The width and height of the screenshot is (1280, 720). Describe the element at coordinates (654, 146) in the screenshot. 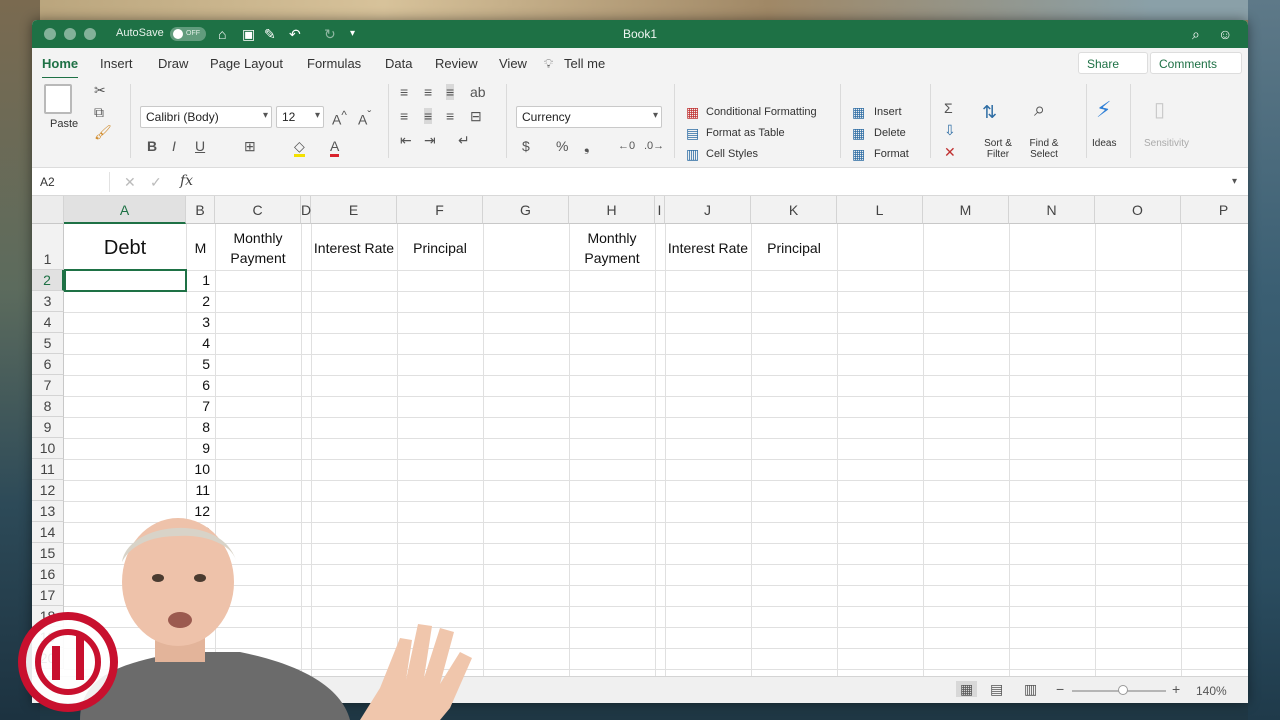

I see `decrease-decimal-icon: .0→` at that location.